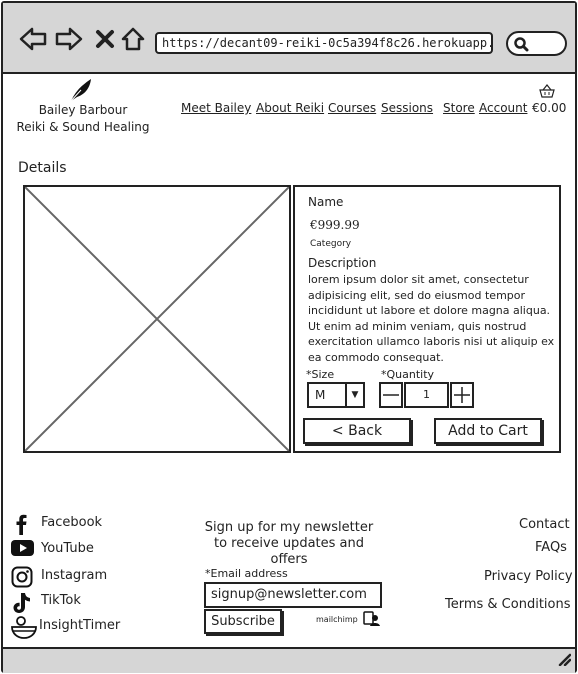 The height and width of the screenshot is (674, 578). I want to click on mailchimp-label: mailchimp, so click(337, 619).